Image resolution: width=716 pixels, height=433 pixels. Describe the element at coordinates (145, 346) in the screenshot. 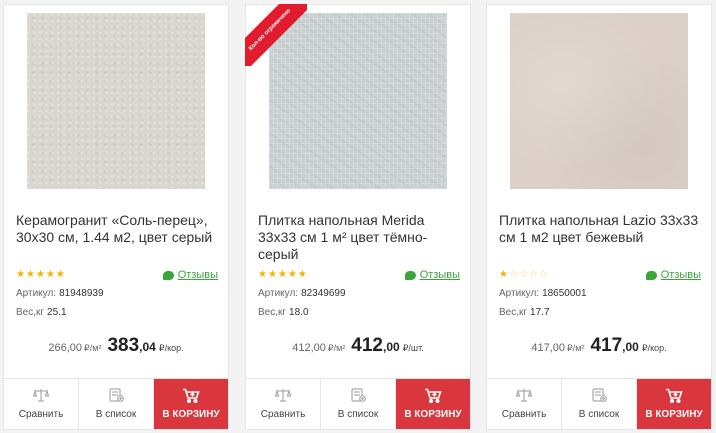

I see `main-price: 383,04 ₽/кор.` at that location.